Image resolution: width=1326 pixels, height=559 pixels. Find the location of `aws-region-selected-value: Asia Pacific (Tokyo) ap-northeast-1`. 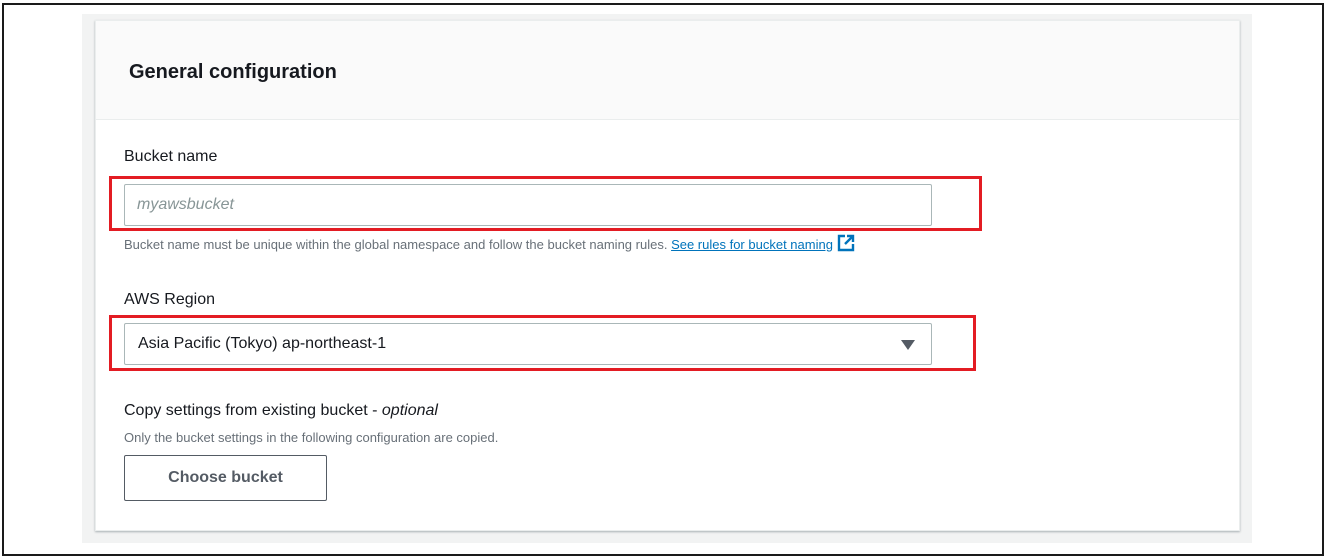

aws-region-selected-value: Asia Pacific (Tokyo) ap-northeast-1 is located at coordinates (262, 343).